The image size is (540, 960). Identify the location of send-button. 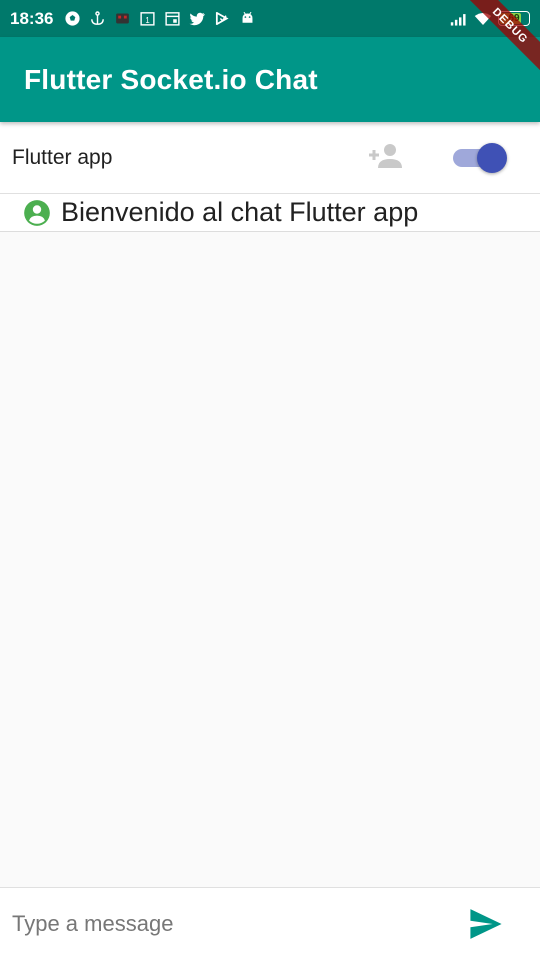
(486, 926).